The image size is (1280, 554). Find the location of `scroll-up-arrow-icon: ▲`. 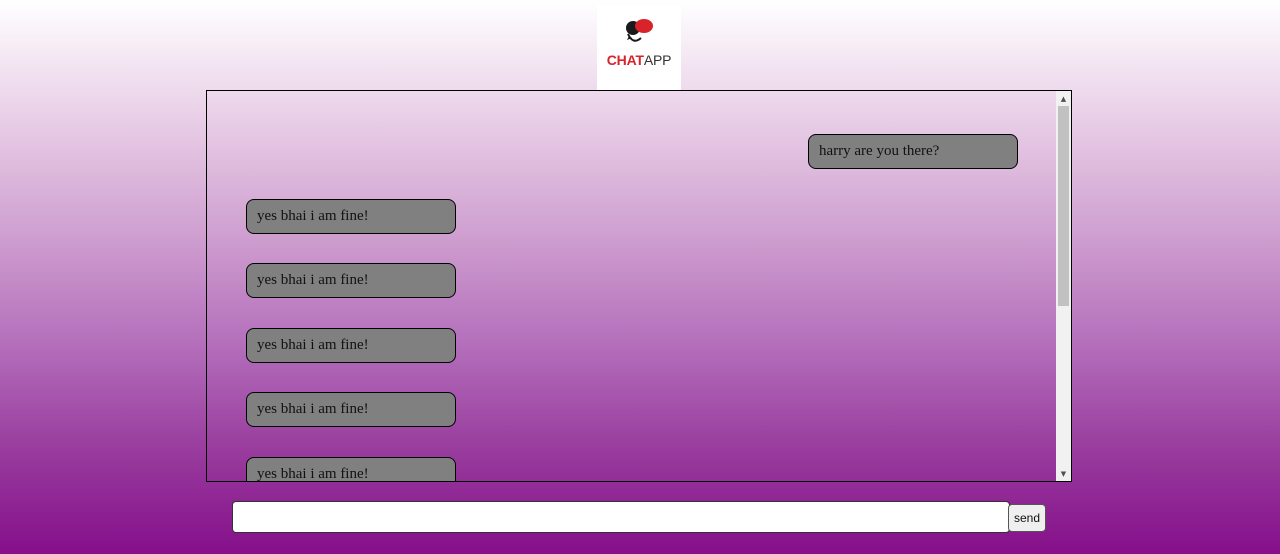

scroll-up-arrow-icon: ▲ is located at coordinates (1063, 98).